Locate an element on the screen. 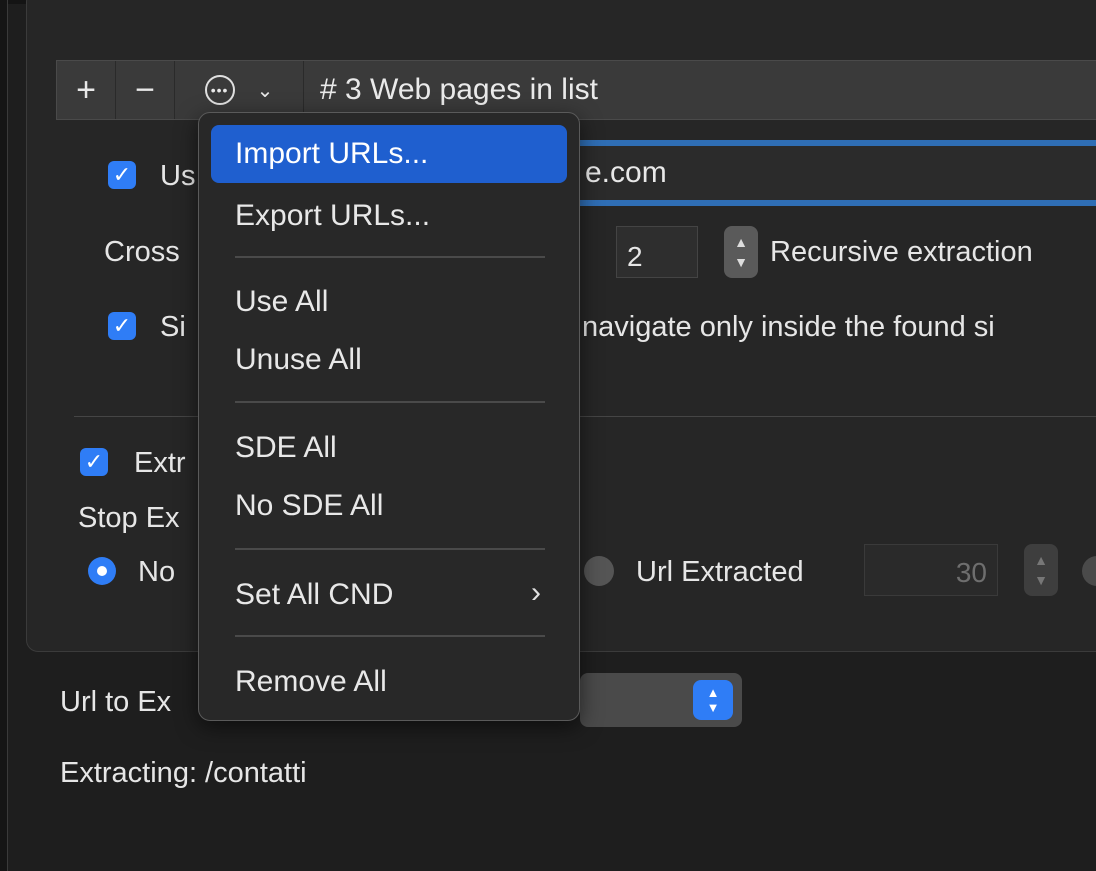  remove-url-button: − is located at coordinates (145, 90).